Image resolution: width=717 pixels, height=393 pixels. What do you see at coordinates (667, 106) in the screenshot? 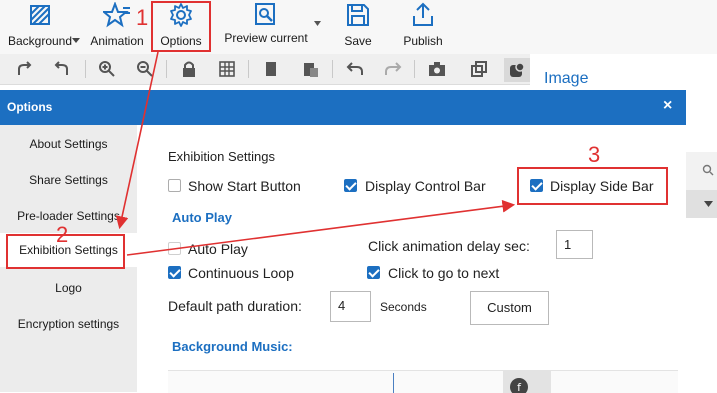
I see `close-icon: ×` at bounding box center [667, 106].